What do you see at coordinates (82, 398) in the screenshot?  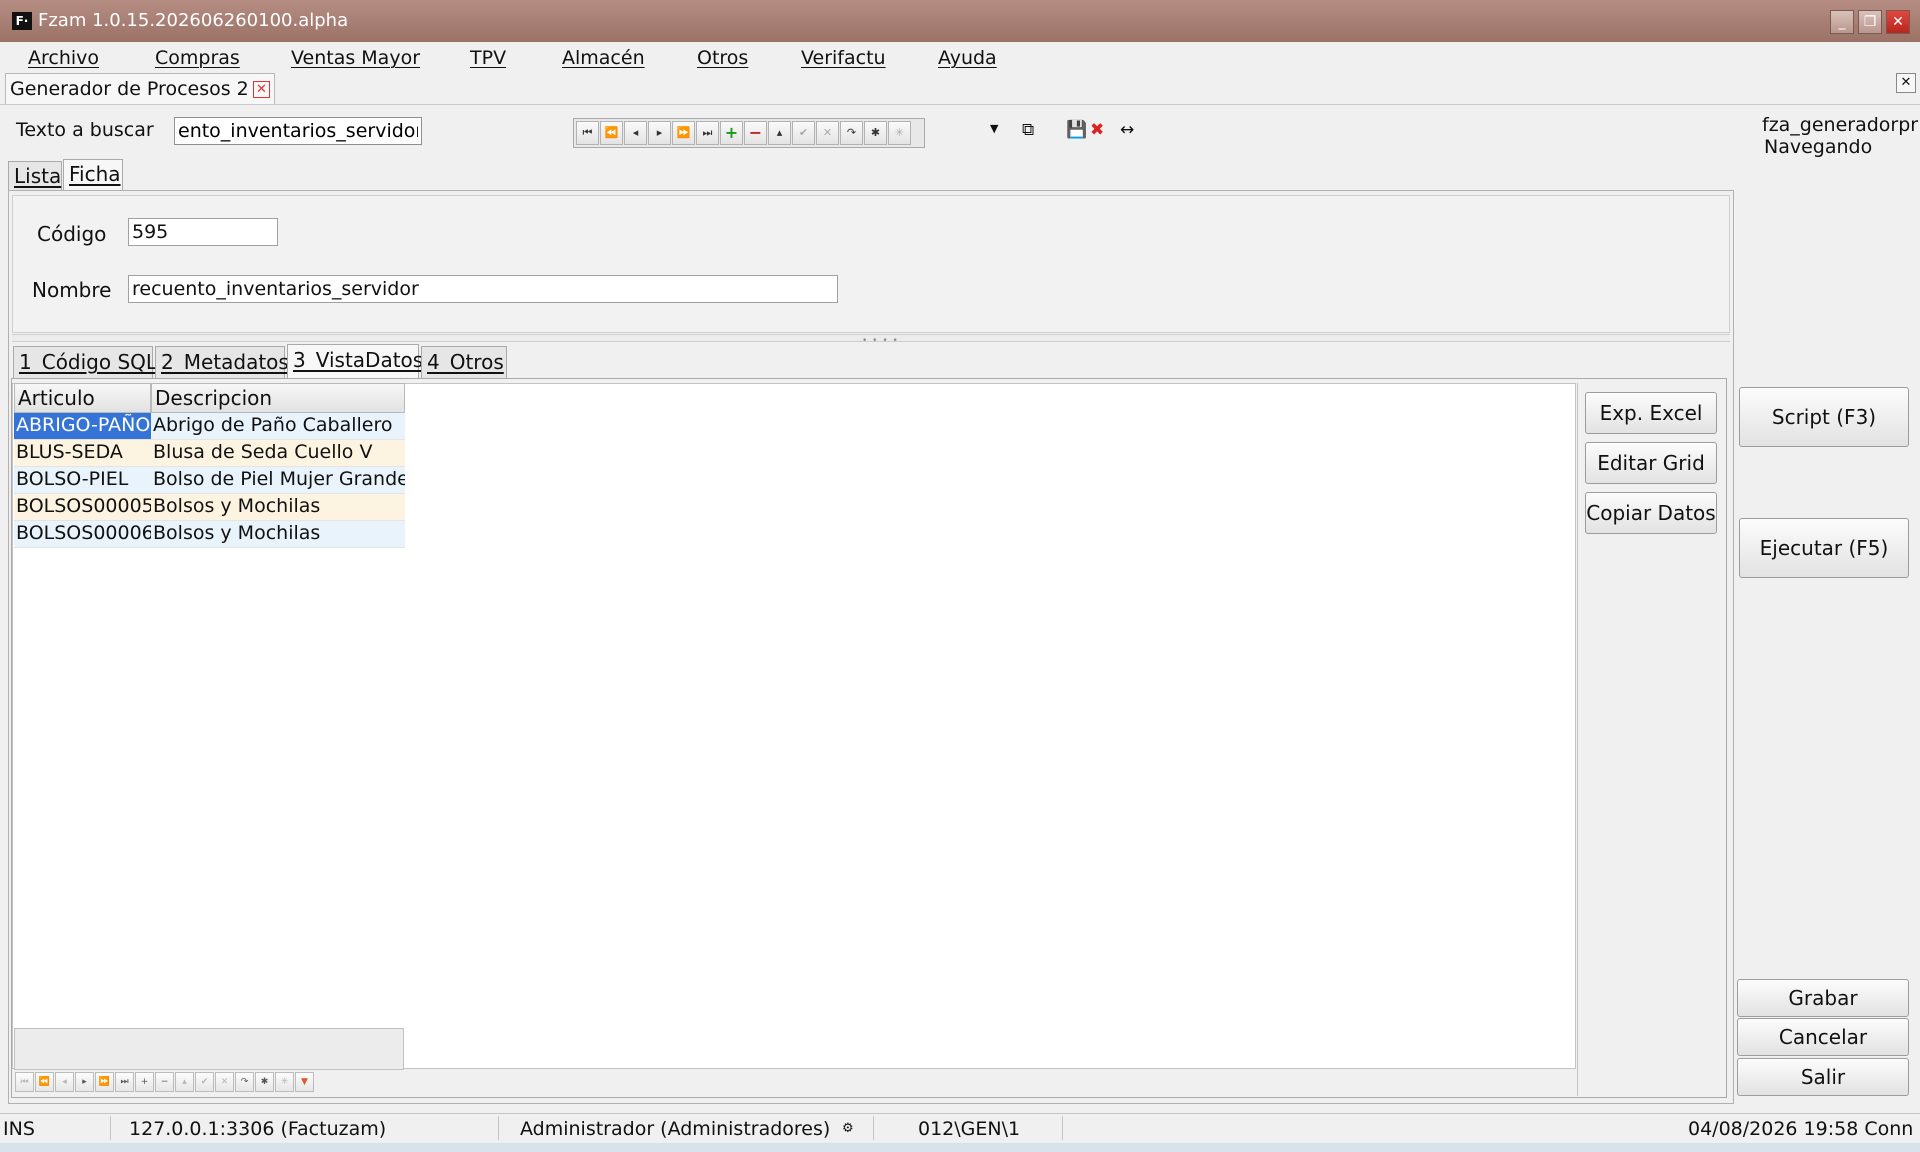 I see `column-header-articulo: Articulo` at bounding box center [82, 398].